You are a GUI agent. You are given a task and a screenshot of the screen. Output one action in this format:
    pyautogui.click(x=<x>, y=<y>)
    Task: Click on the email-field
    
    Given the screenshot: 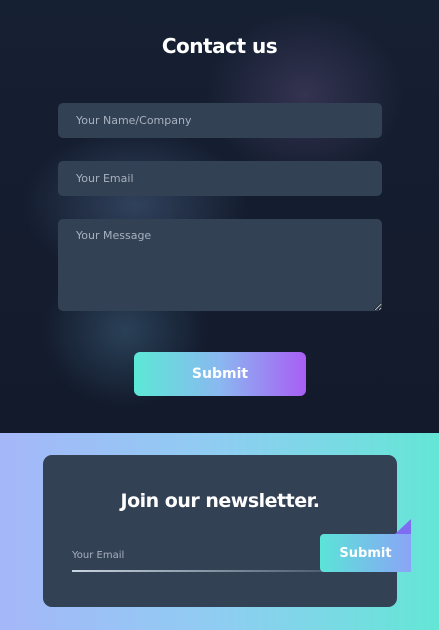 What is the action you would take?
    pyautogui.click(x=220, y=178)
    